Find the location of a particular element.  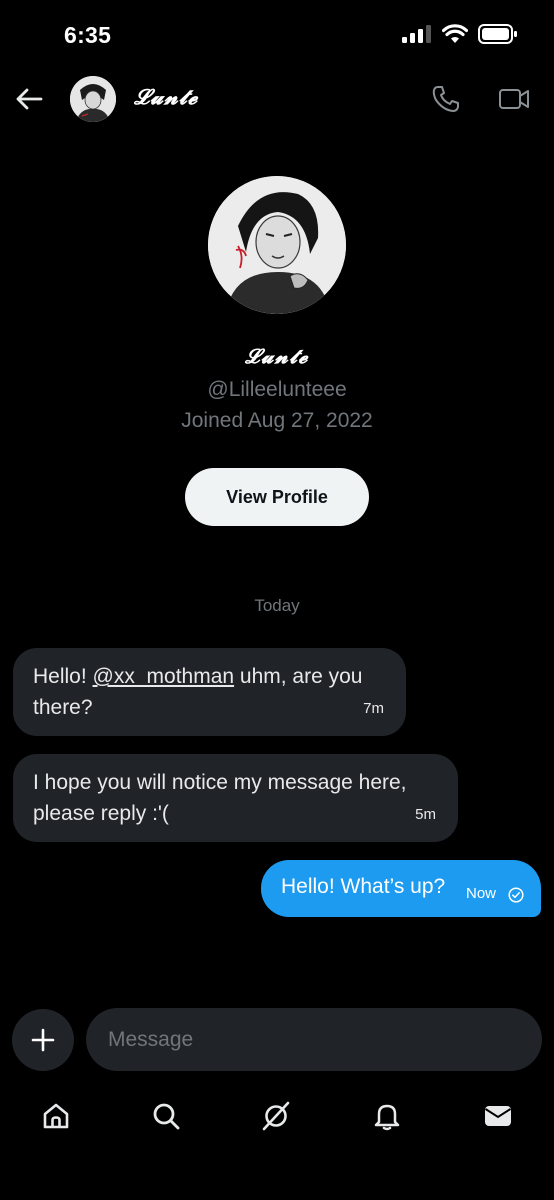

add-media-button is located at coordinates (43, 1040).